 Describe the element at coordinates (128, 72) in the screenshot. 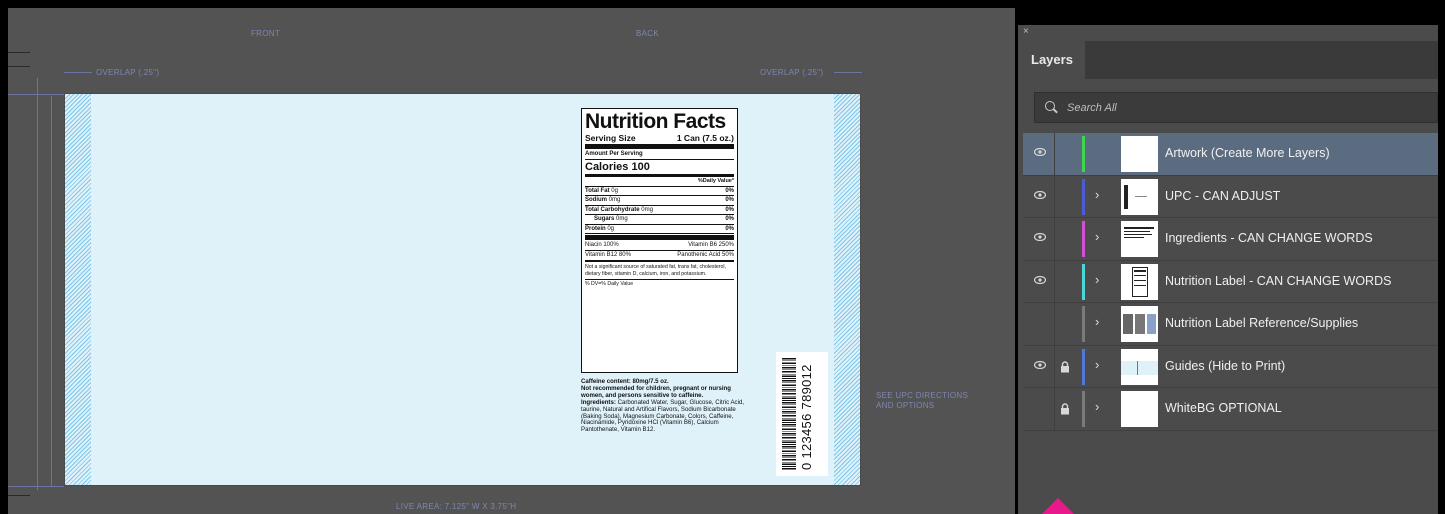

I see `overlap-left-label: OVERLAP (.25")` at that location.